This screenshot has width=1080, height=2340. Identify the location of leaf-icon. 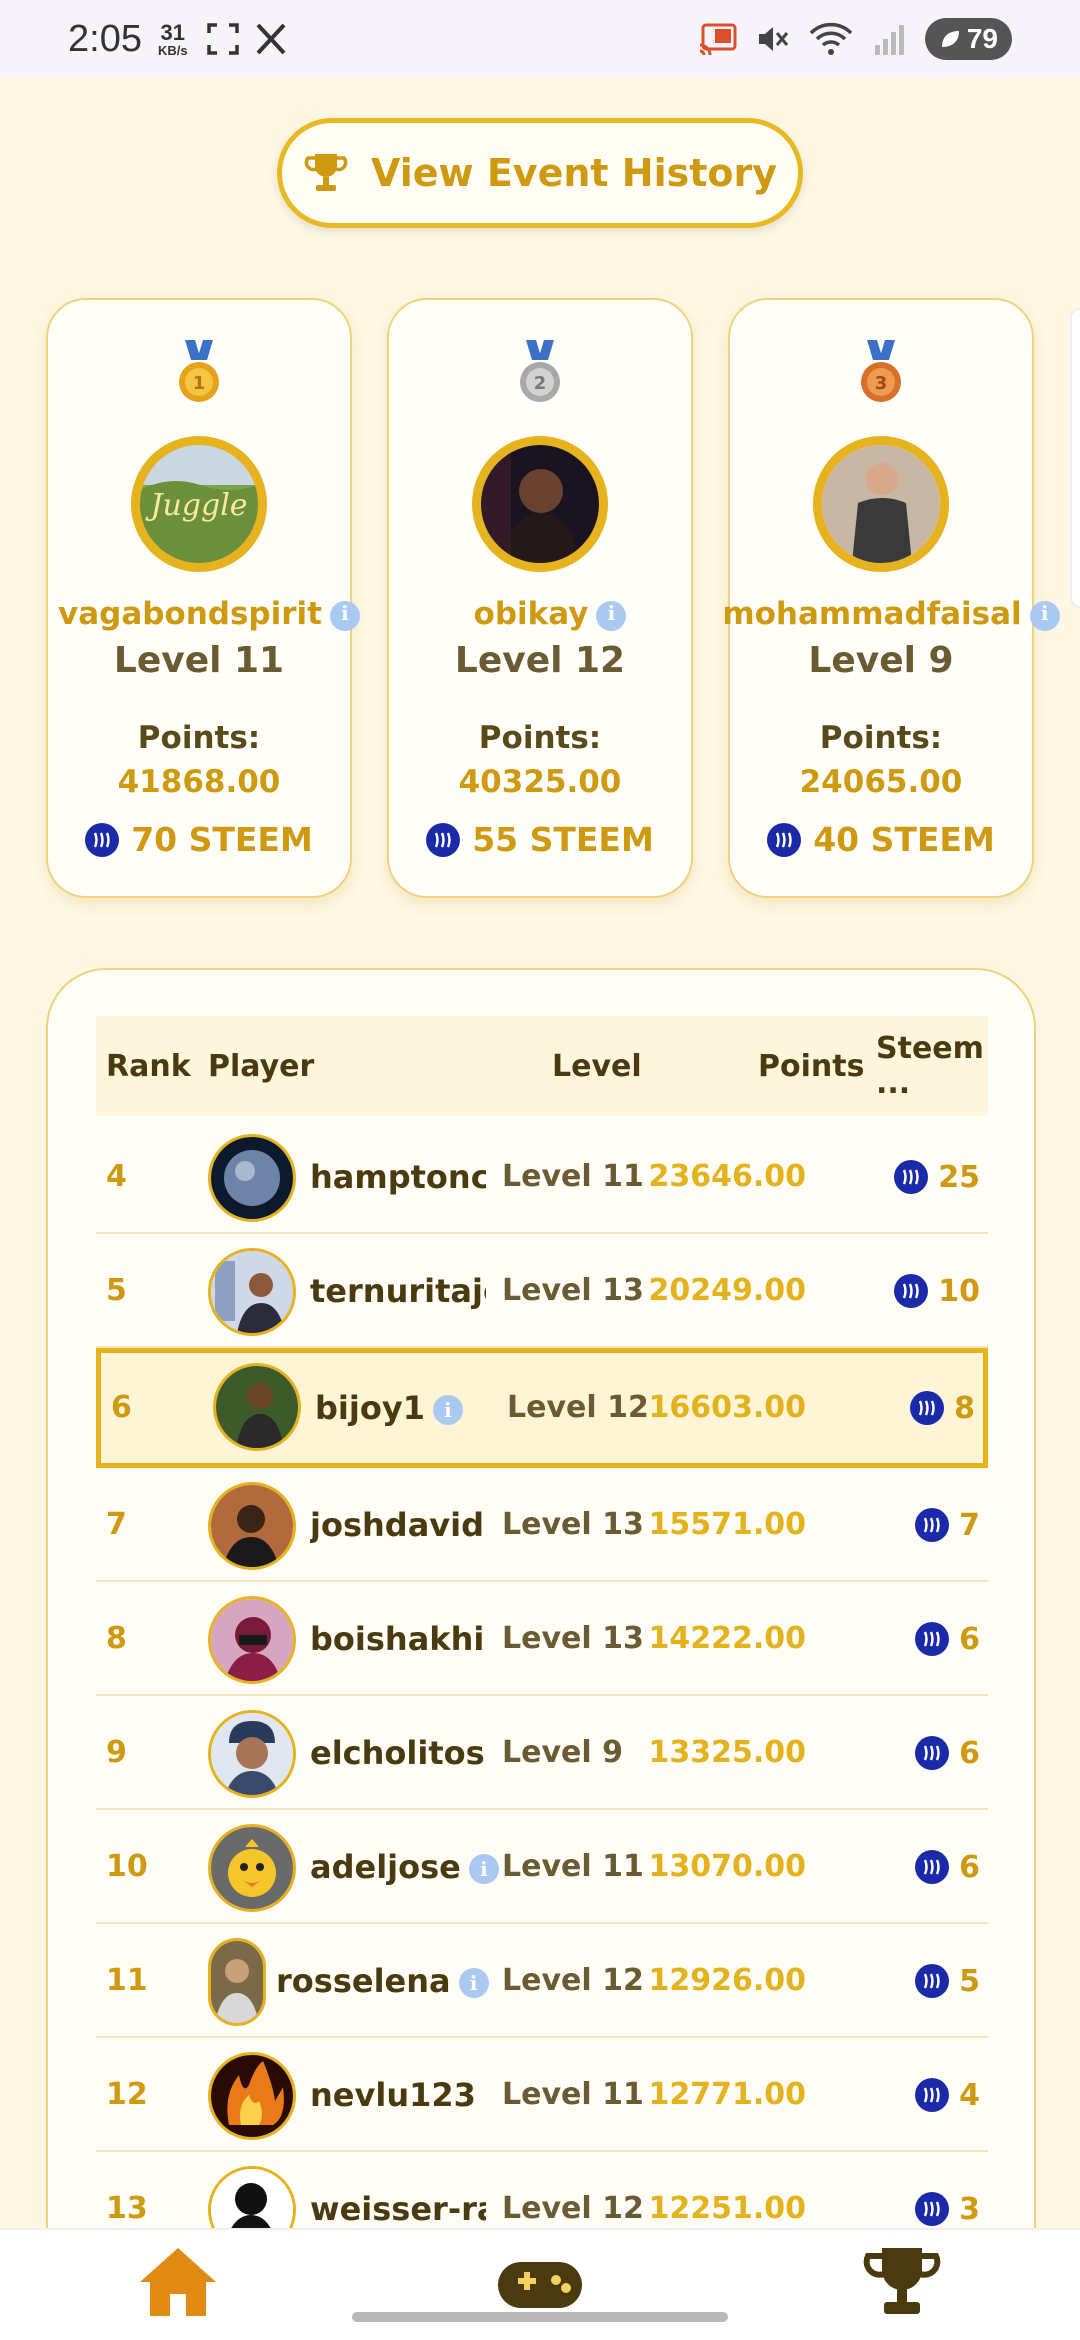
(950, 39).